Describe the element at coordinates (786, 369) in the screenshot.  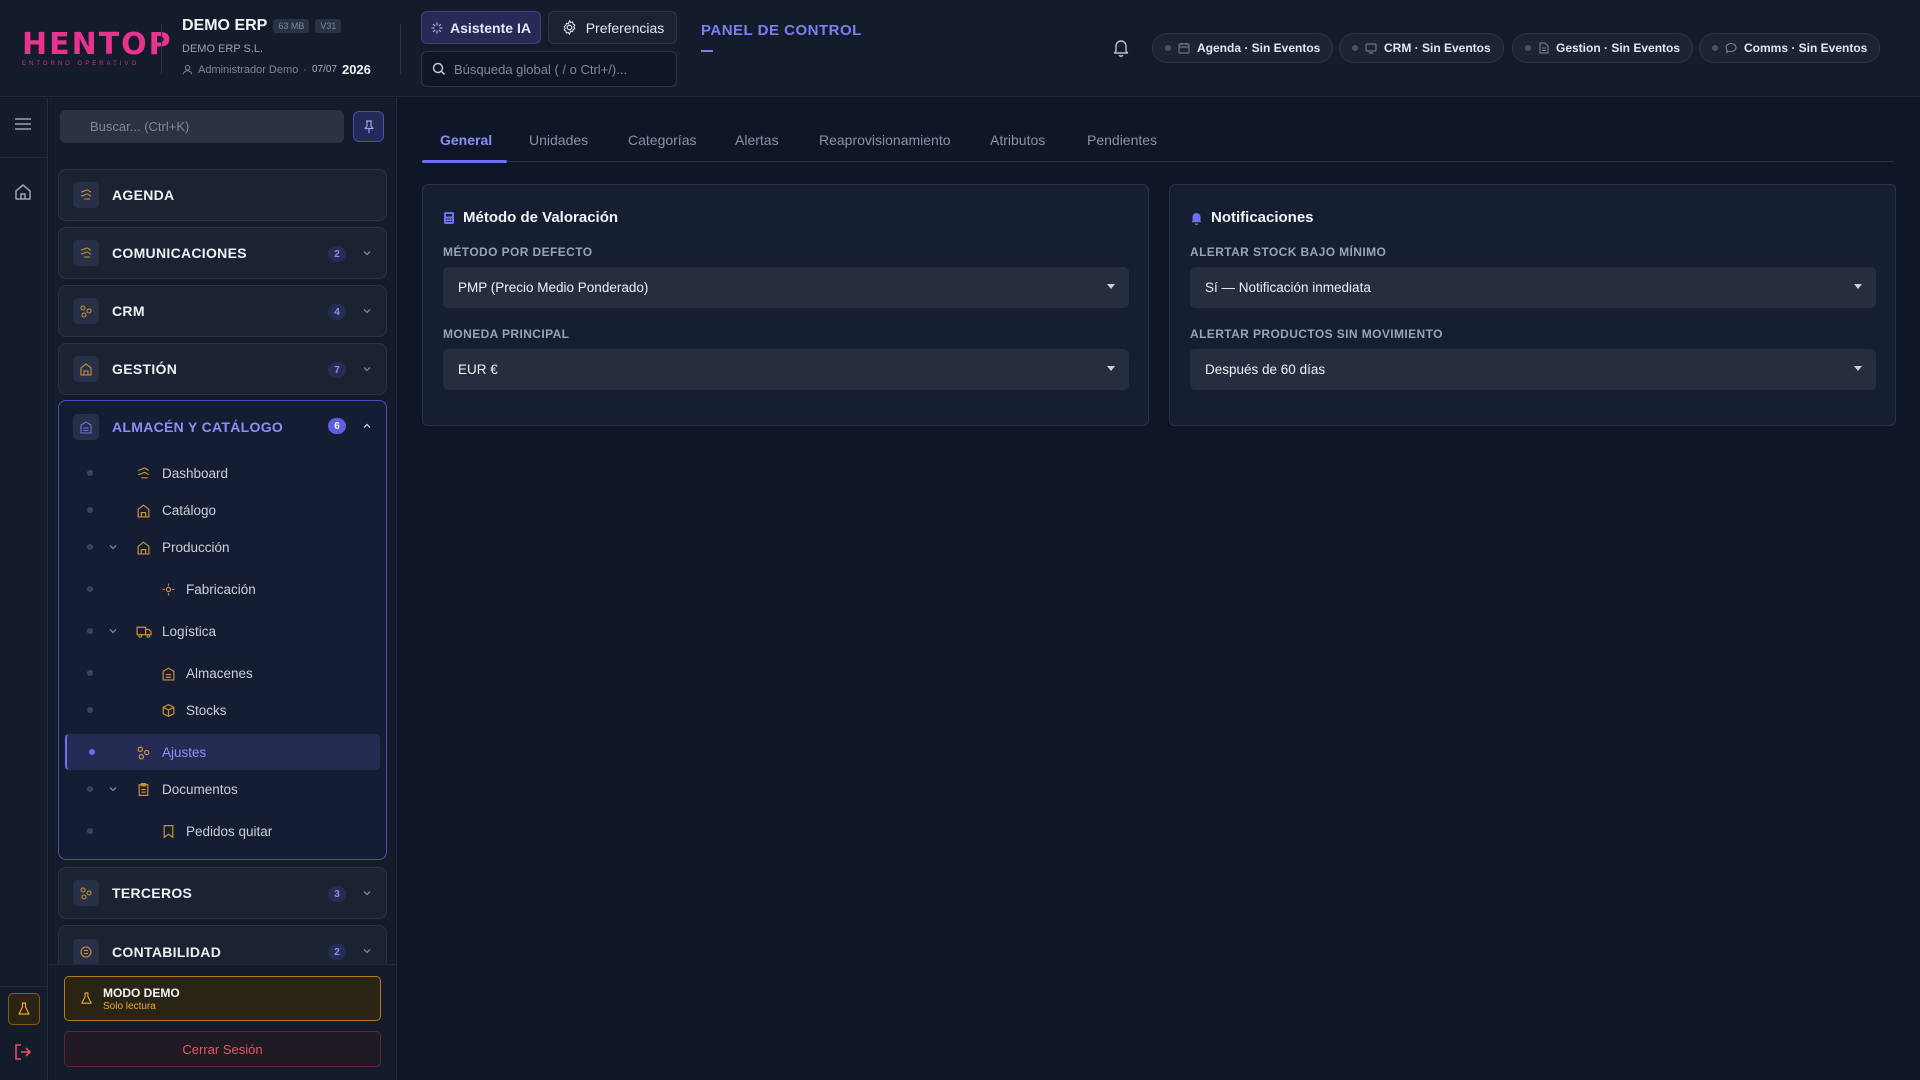
I see `currency-select: EUR €` at that location.